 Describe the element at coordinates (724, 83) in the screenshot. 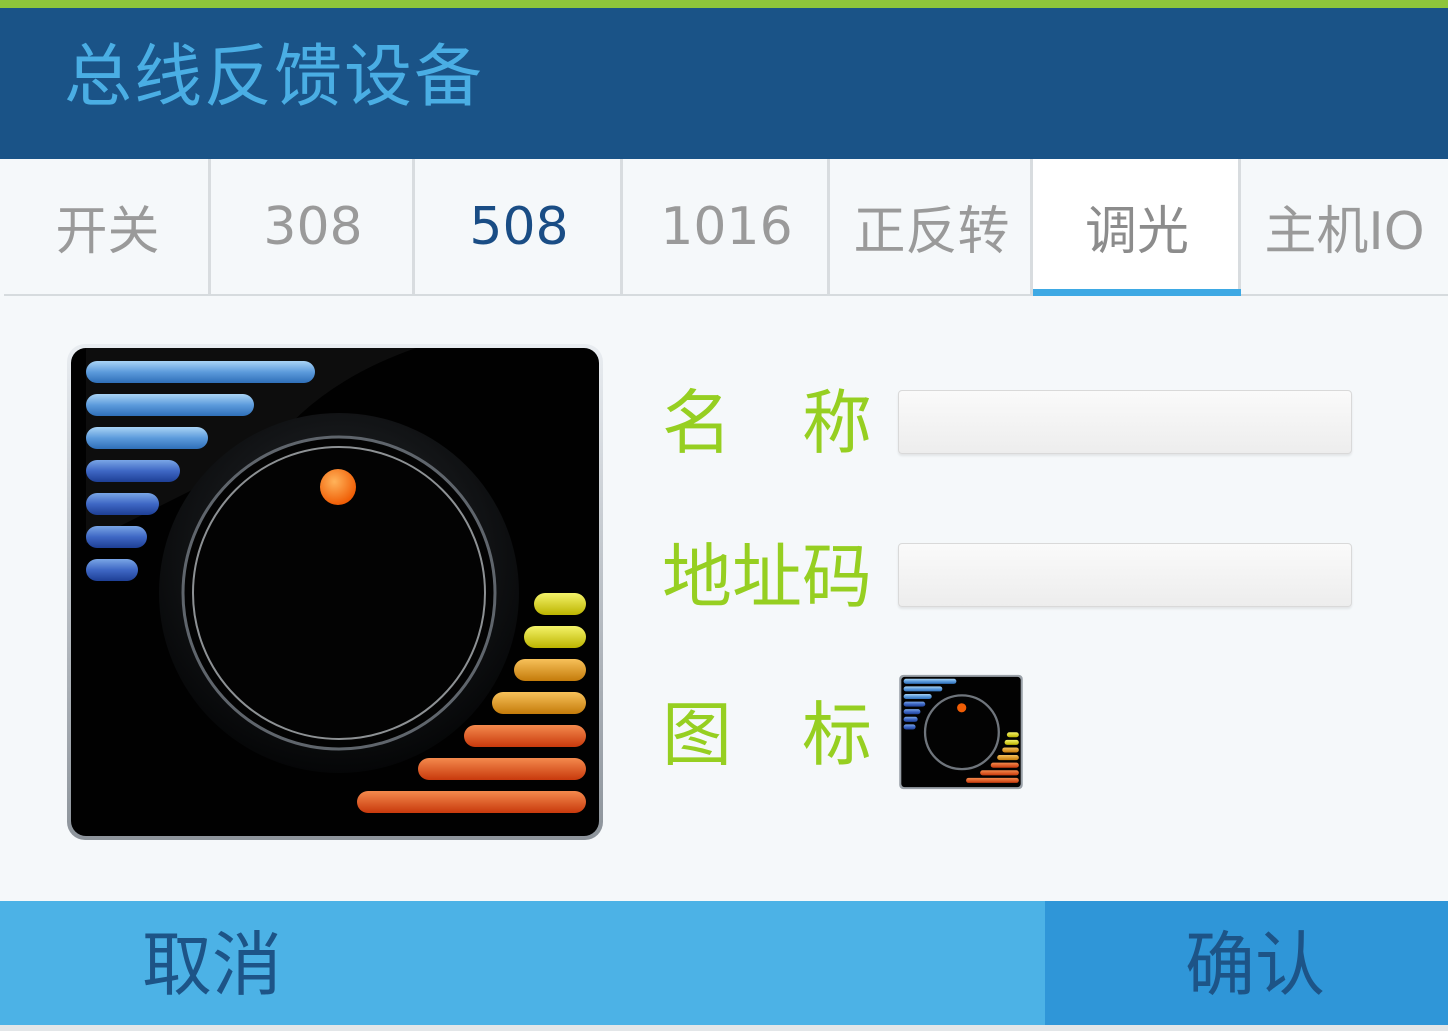

I see `header-bar: 总线反馈设备` at that location.